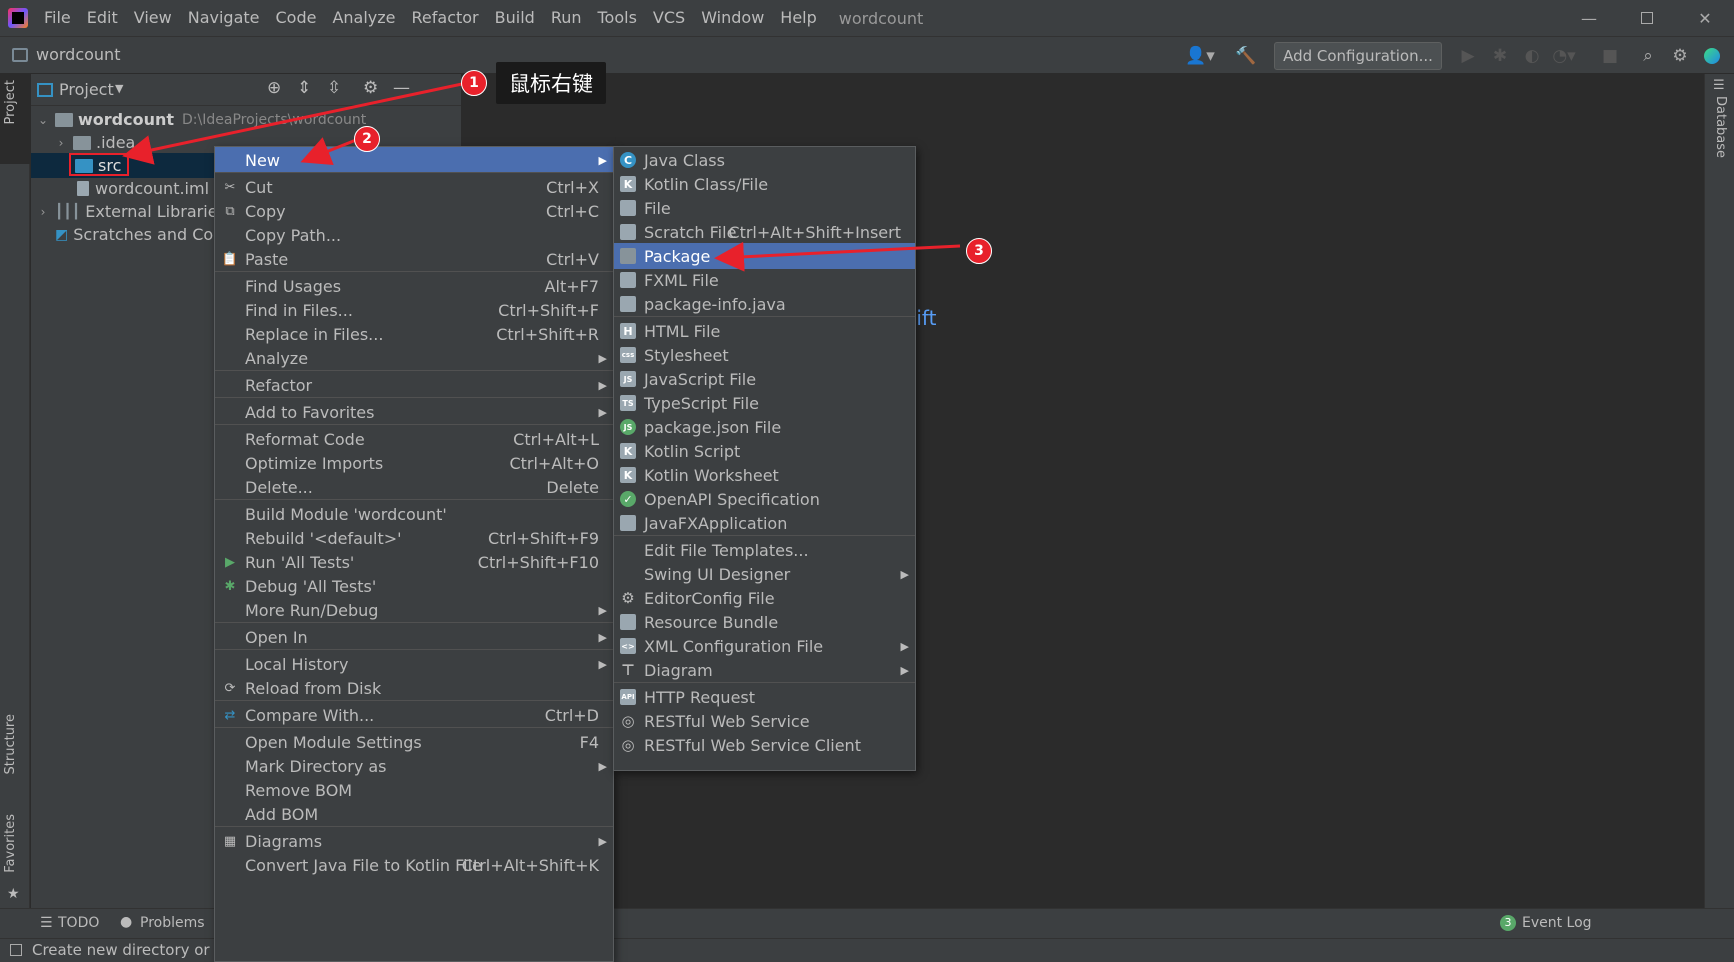 This screenshot has height=962, width=1734. What do you see at coordinates (367, 139) in the screenshot?
I see `annotation-badge-2: 2` at bounding box center [367, 139].